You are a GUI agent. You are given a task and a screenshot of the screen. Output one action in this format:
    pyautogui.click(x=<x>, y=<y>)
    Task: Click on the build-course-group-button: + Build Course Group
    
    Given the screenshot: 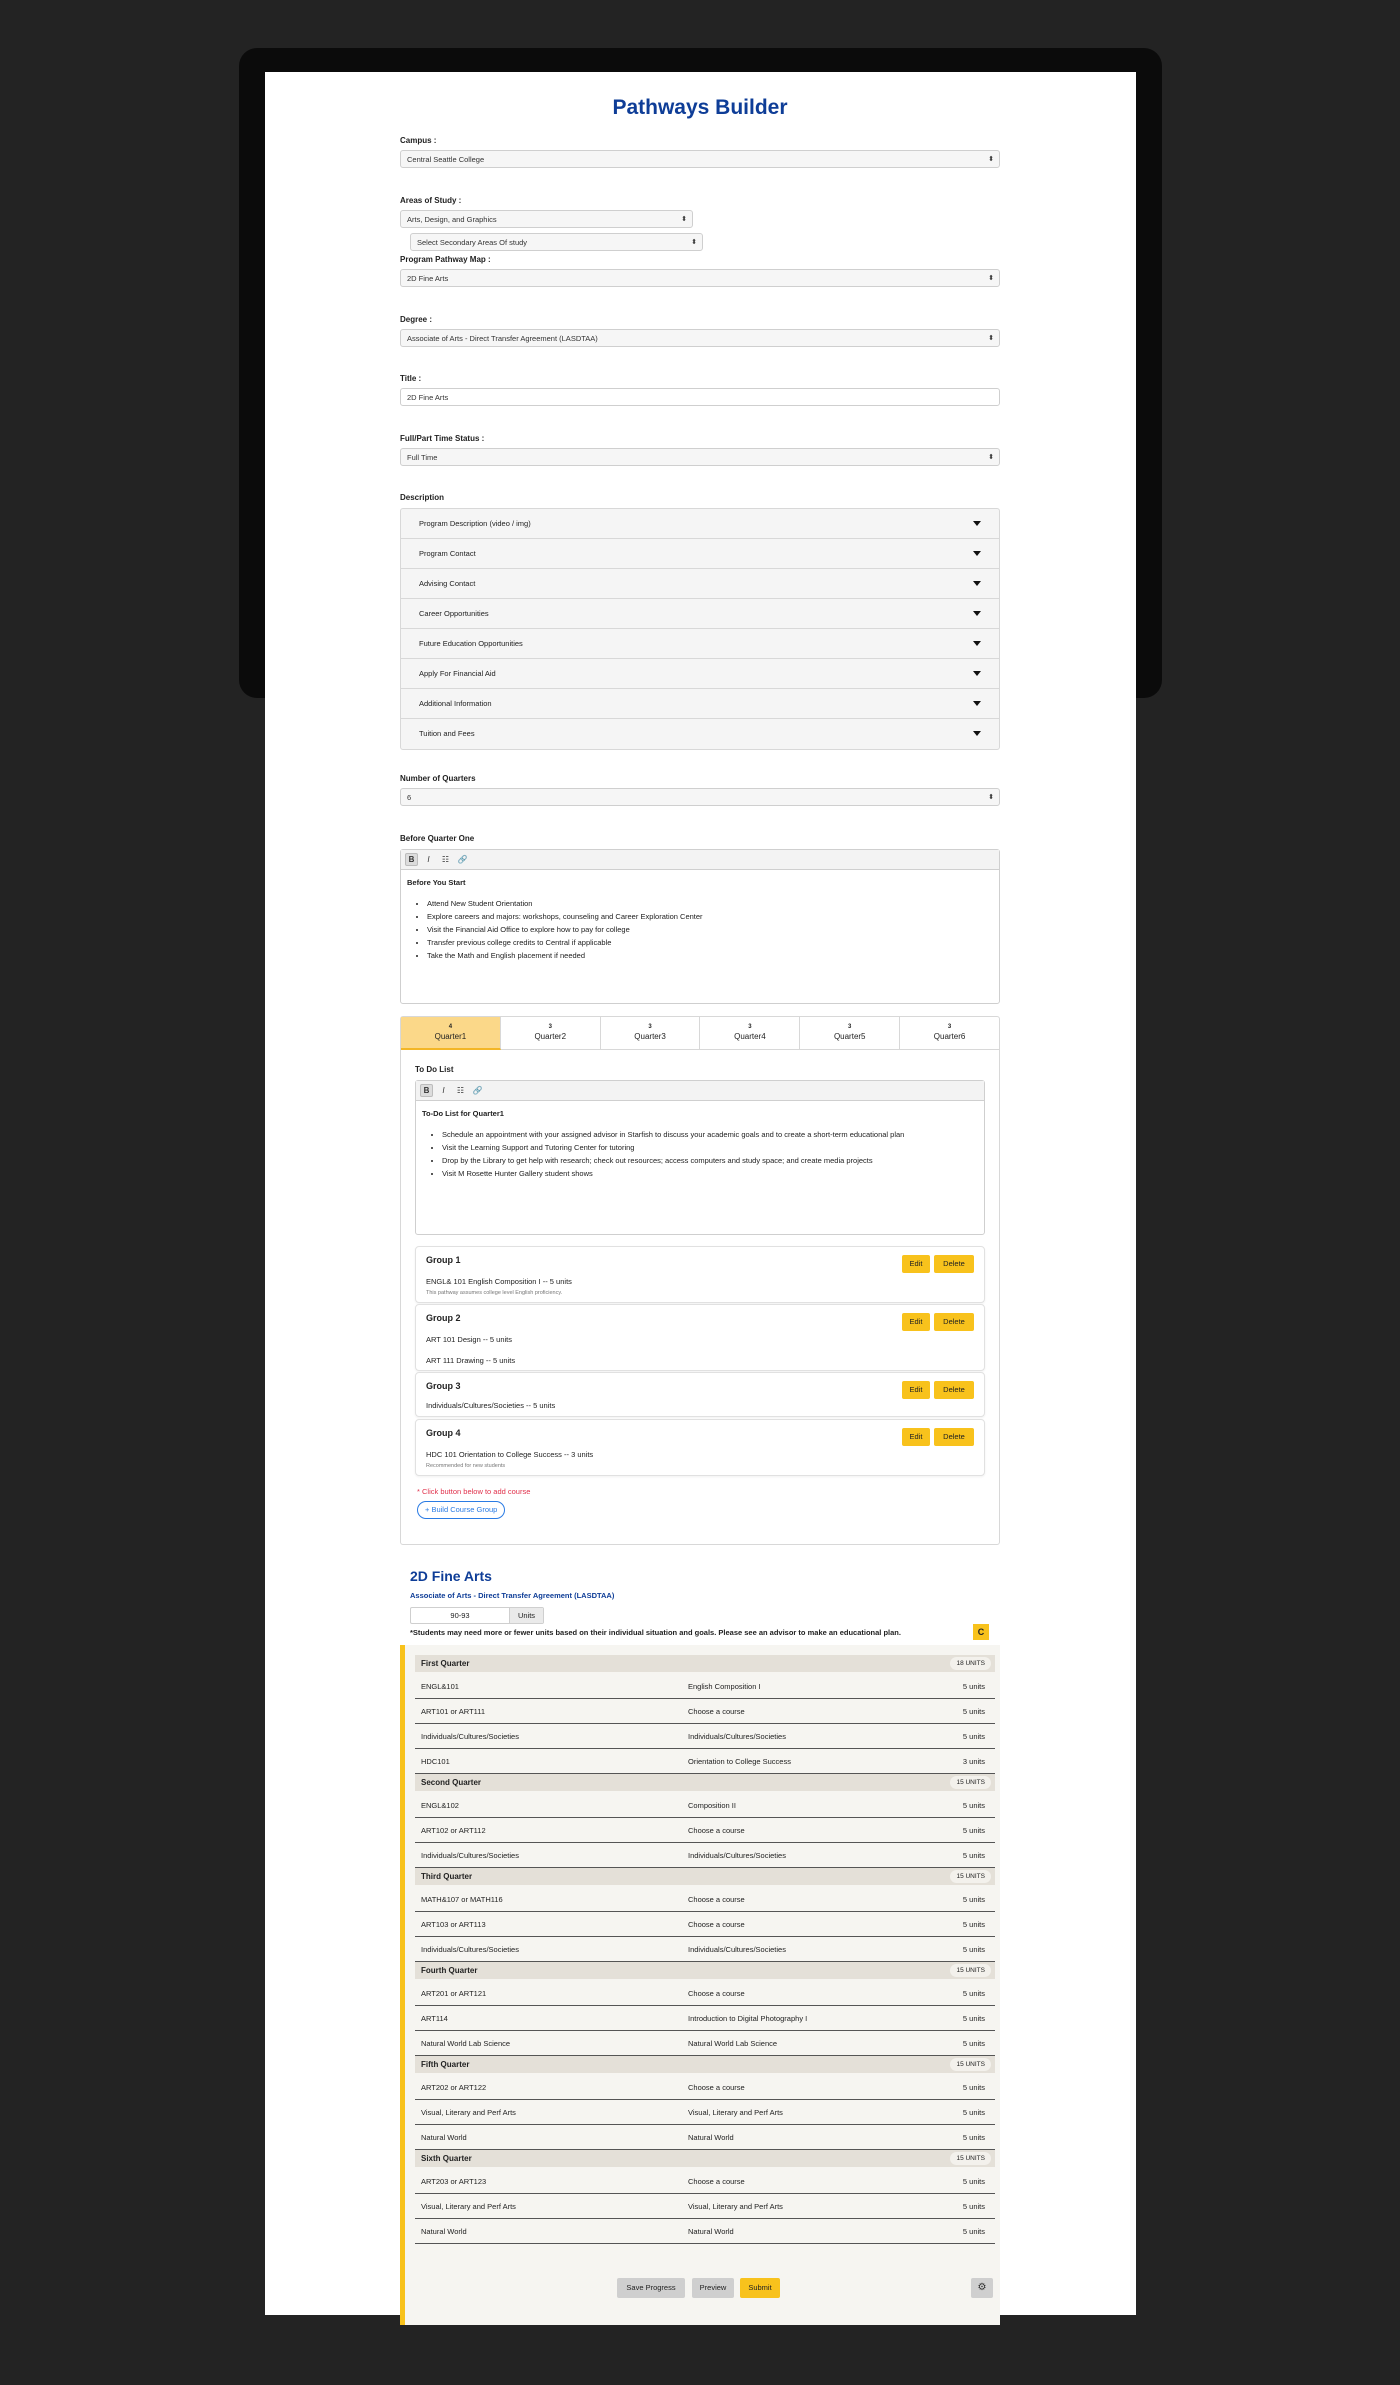 What is the action you would take?
    pyautogui.click(x=461, y=1510)
    